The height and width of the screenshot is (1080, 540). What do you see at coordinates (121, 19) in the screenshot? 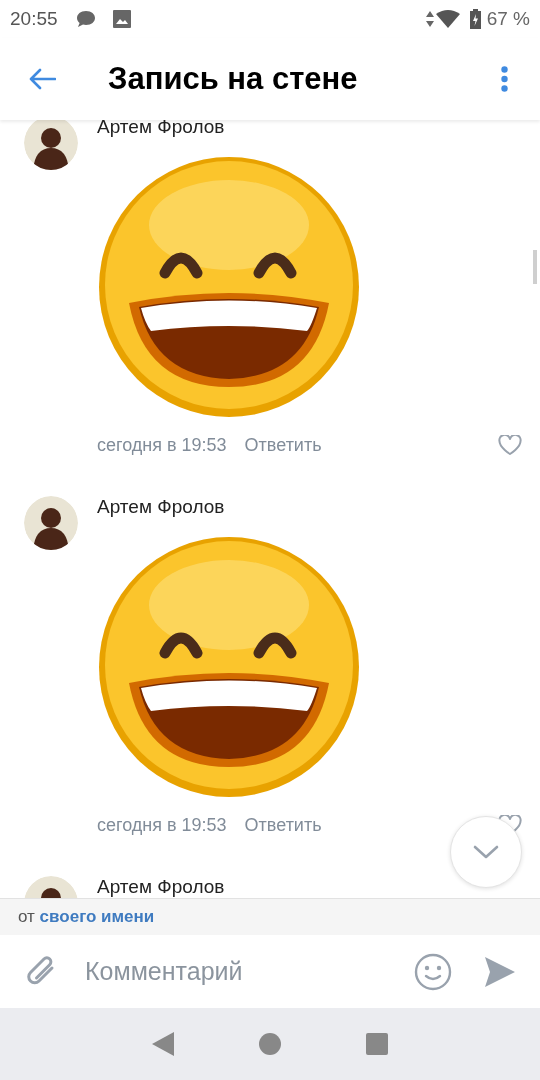
I see `image-icon` at bounding box center [121, 19].